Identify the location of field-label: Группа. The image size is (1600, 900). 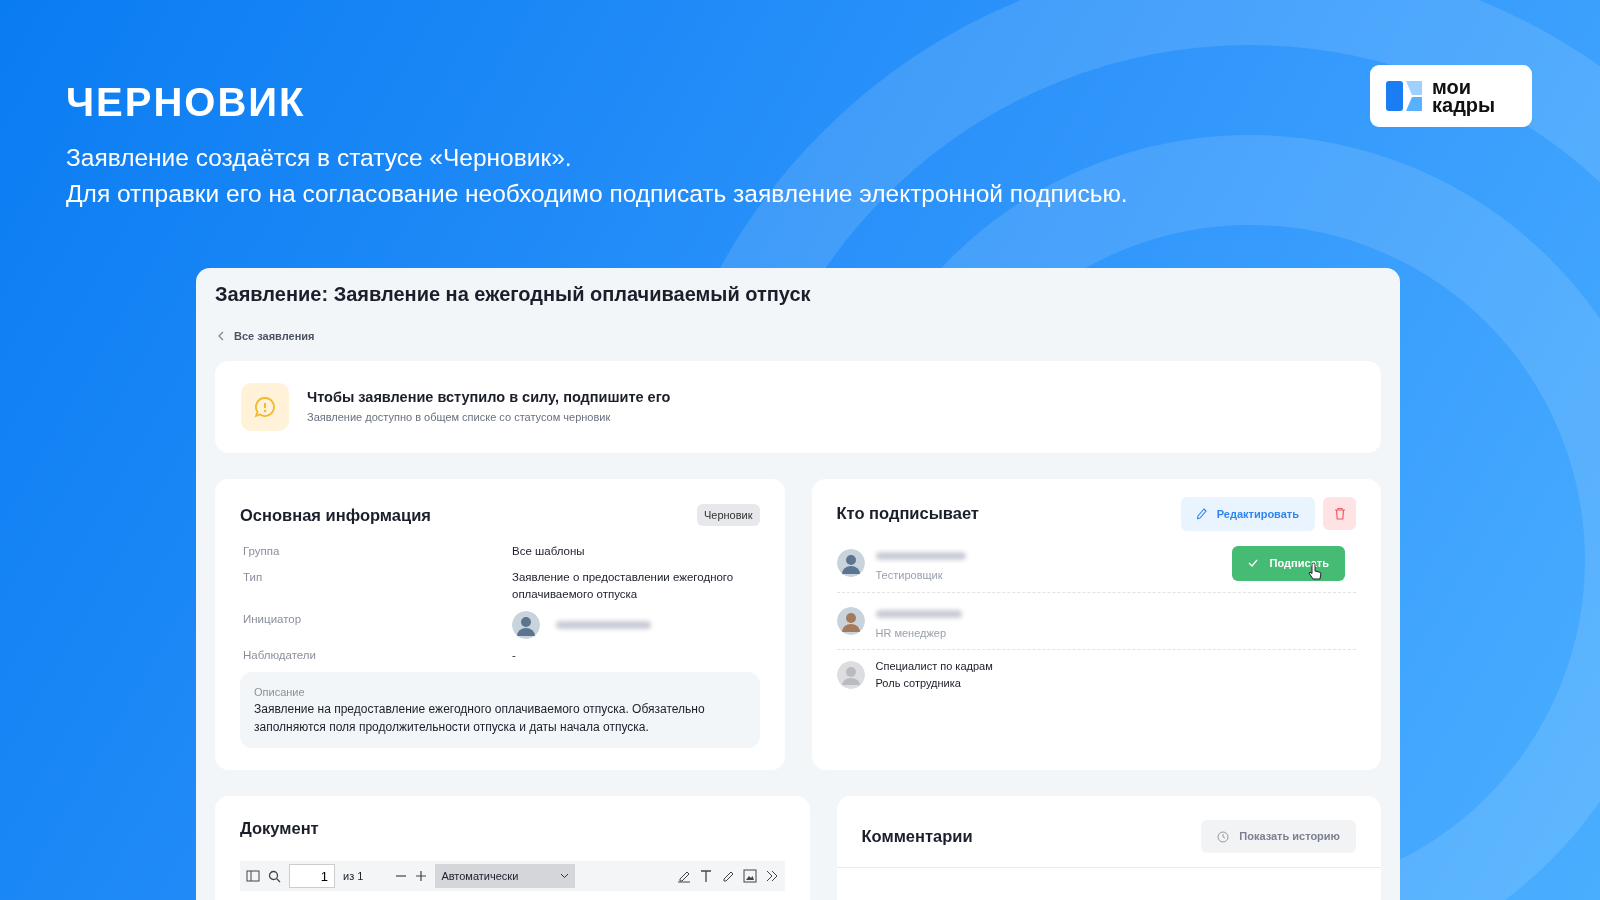
(261, 552).